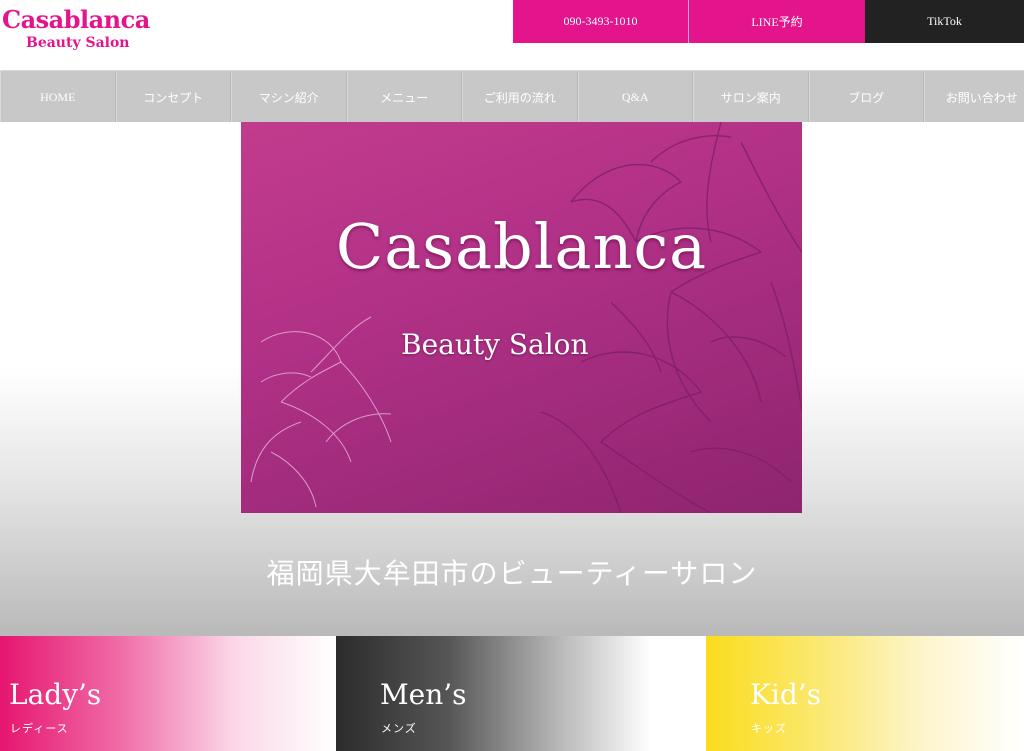 This screenshot has width=1024, height=751. What do you see at coordinates (520, 96) in the screenshot?
I see `nav-item-flow: ご利用の流れ` at bounding box center [520, 96].